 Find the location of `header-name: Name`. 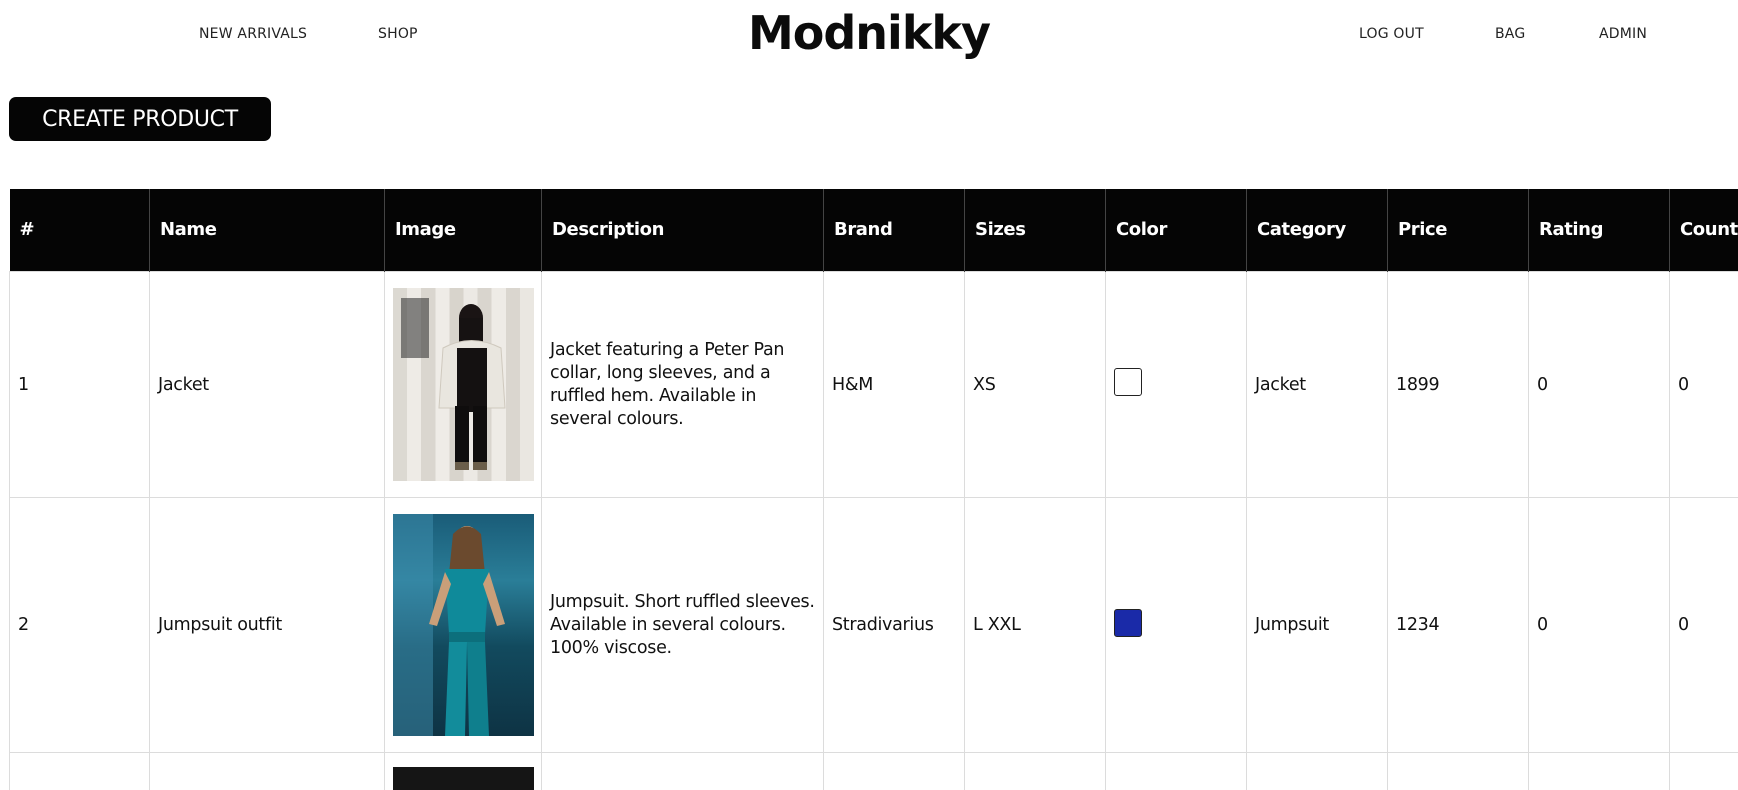

header-name: Name is located at coordinates (267, 230).